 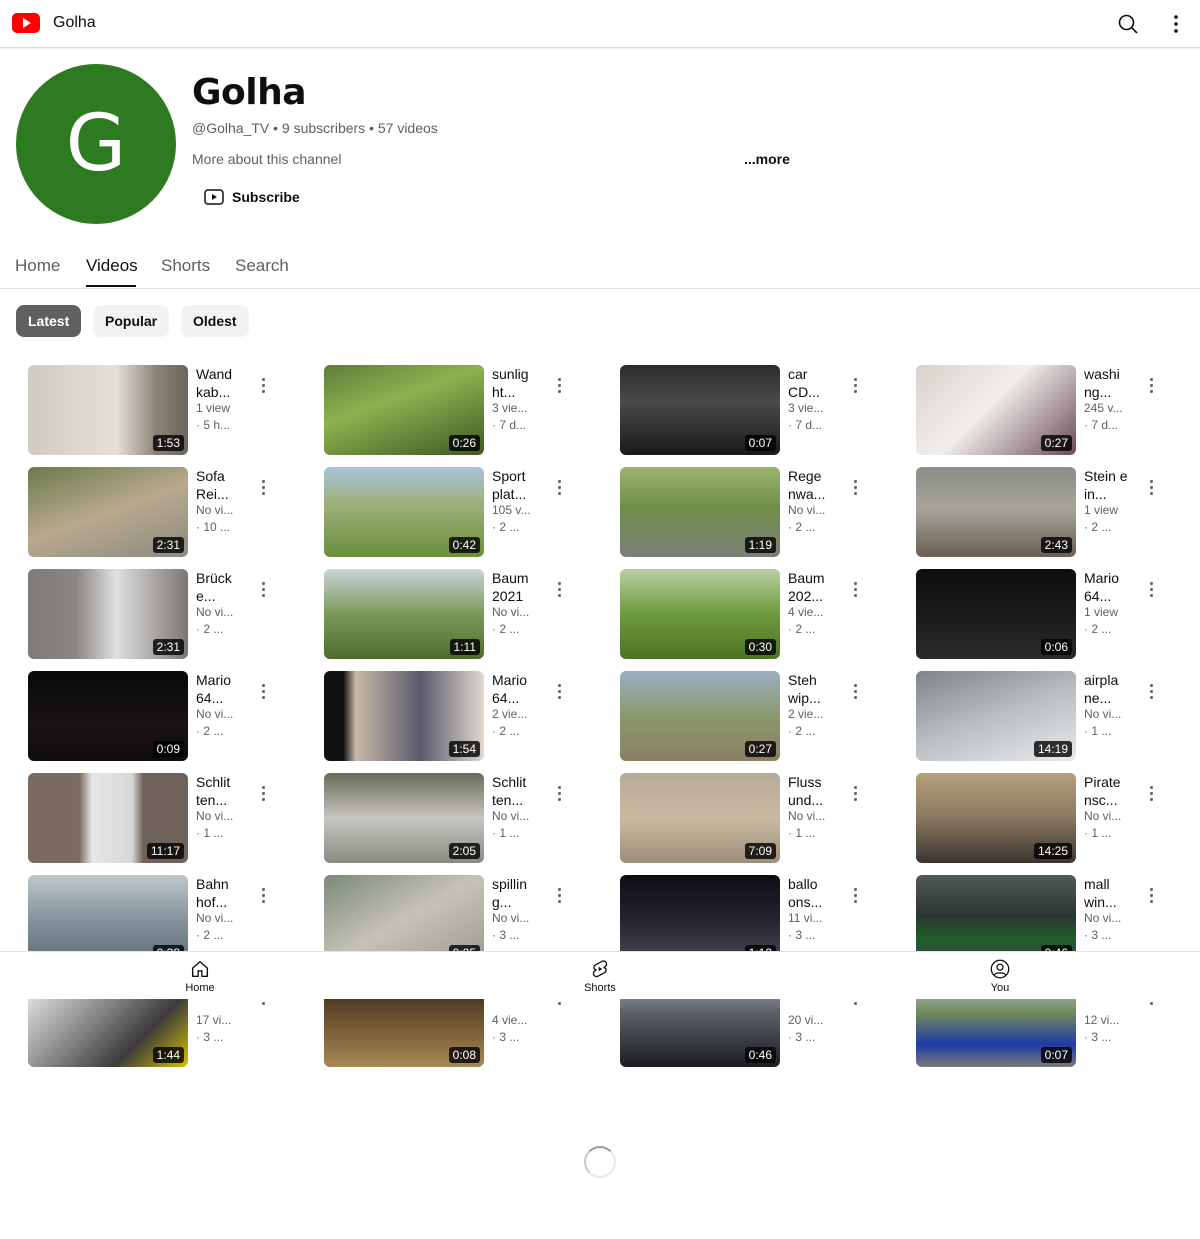 What do you see at coordinates (1128, 24) in the screenshot?
I see `search-icon` at bounding box center [1128, 24].